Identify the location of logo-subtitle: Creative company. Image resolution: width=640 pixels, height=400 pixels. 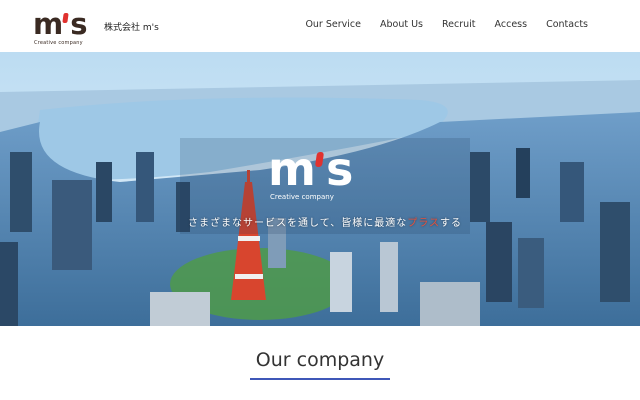
(58, 43).